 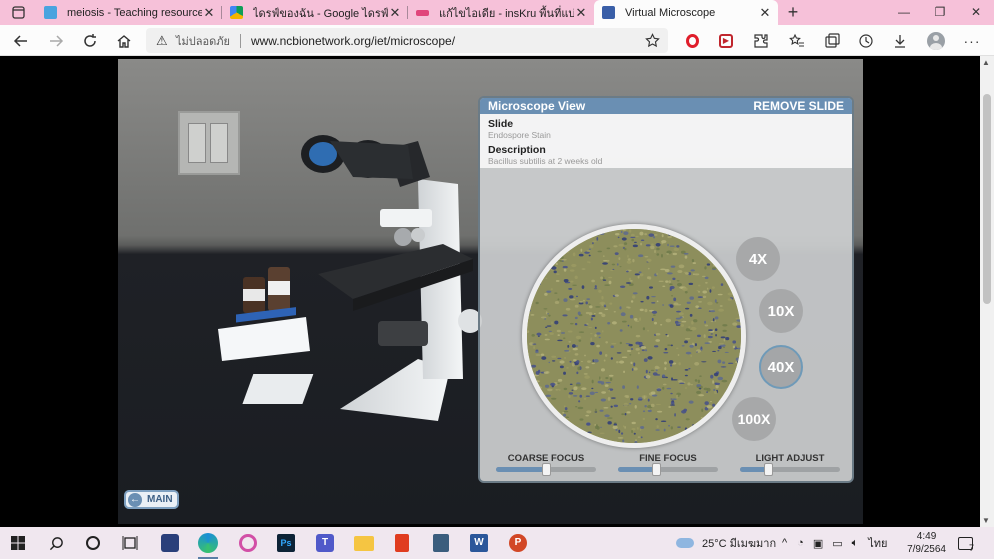 I want to click on task-view-icon, so click(x=130, y=543).